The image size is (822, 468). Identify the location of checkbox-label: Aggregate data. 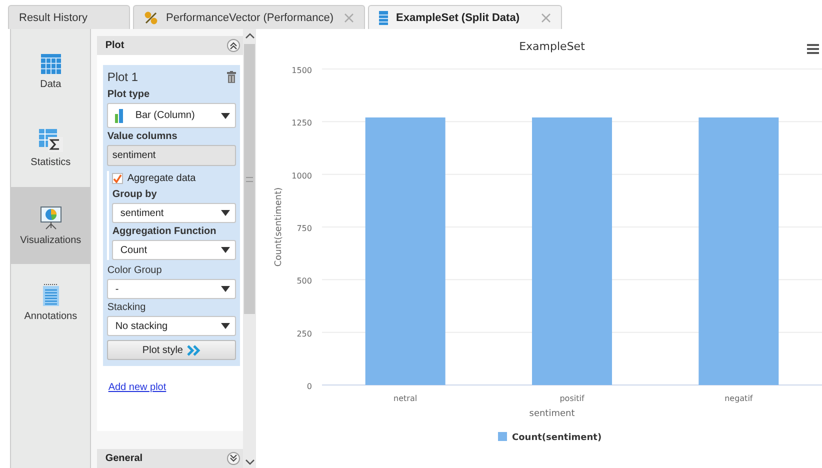
(161, 178).